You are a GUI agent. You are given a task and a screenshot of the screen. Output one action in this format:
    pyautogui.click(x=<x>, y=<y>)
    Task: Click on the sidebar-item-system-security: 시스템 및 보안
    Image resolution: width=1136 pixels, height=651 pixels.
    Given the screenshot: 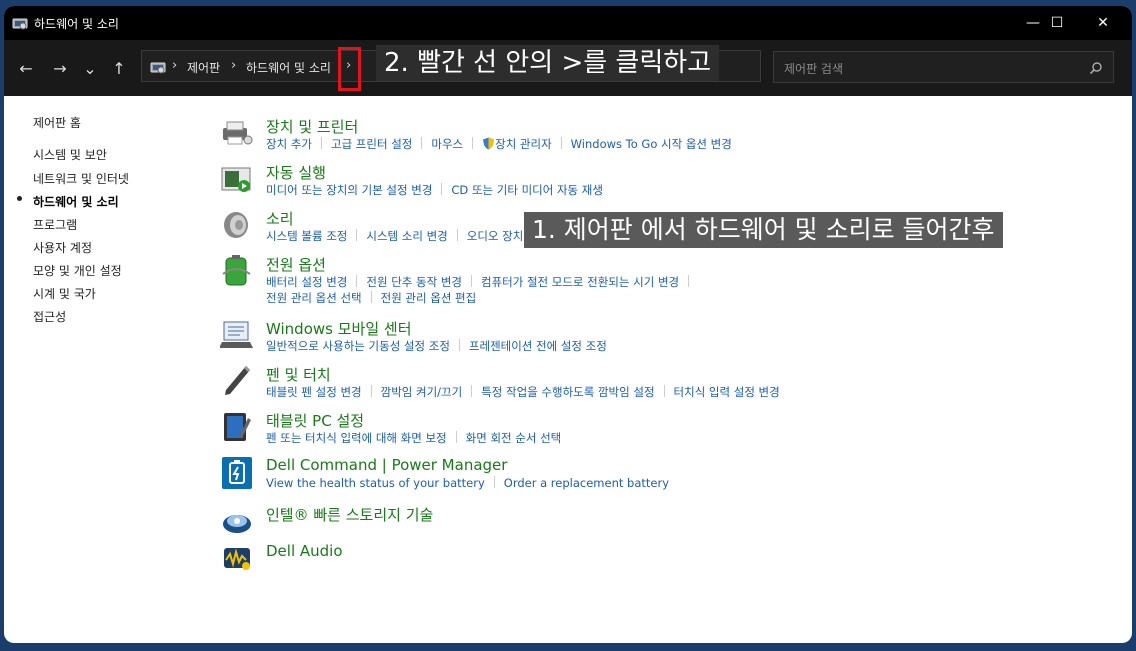 What is the action you would take?
    pyautogui.click(x=70, y=154)
    